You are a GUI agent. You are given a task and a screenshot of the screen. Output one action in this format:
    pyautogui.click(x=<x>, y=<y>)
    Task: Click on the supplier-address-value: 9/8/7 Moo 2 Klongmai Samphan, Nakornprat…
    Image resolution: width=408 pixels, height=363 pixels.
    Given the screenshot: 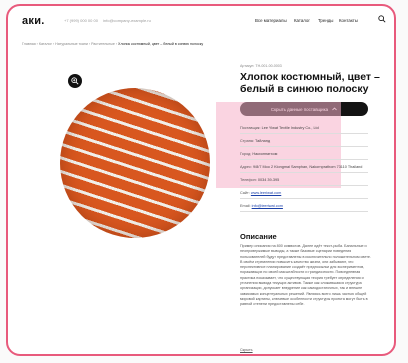 What is the action you would take?
    pyautogui.click(x=308, y=167)
    